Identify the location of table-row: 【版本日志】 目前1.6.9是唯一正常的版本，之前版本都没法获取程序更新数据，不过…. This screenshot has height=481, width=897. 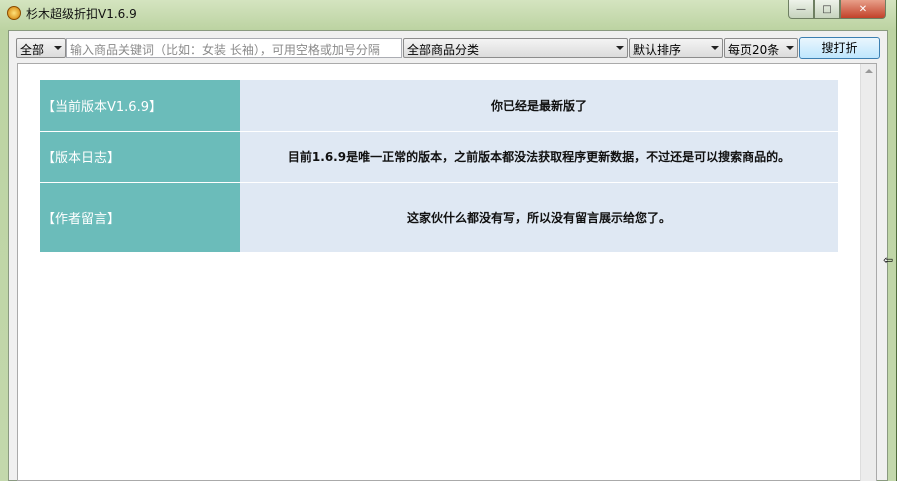
(439, 157).